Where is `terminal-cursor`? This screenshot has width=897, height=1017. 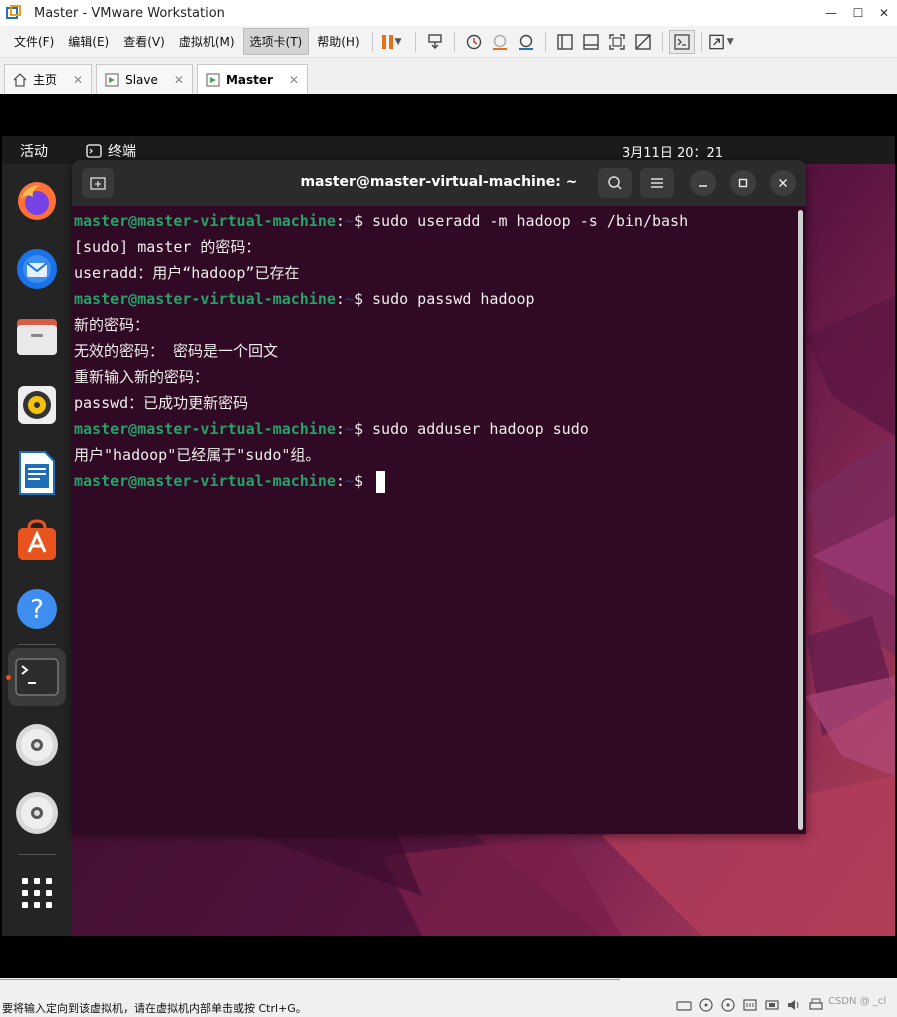 terminal-cursor is located at coordinates (381, 481).